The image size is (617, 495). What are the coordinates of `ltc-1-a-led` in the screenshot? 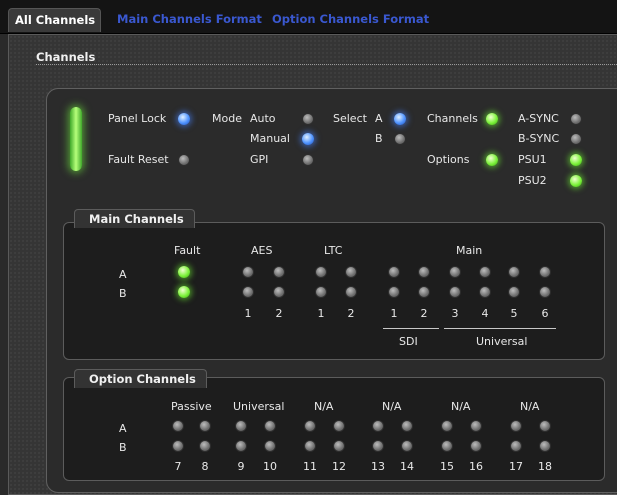 It's located at (321, 272).